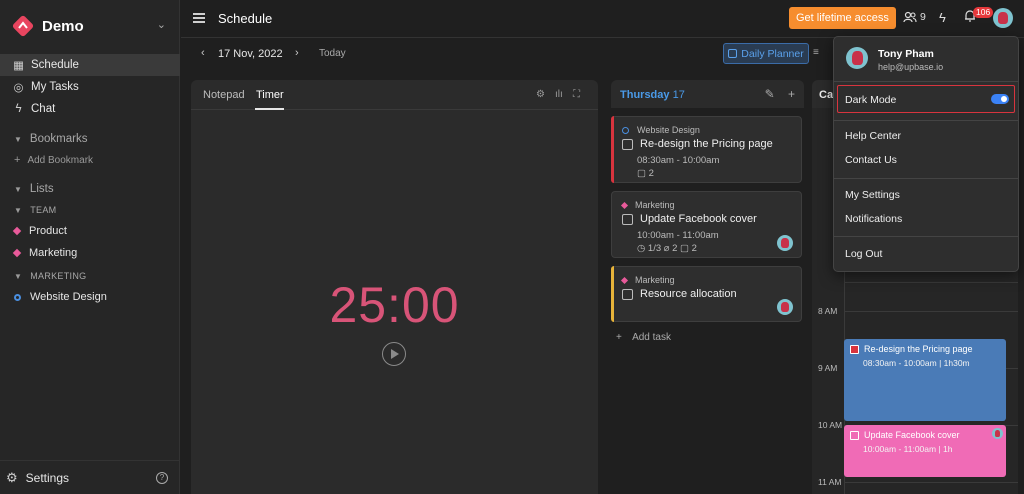 The image size is (1024, 494). Describe the element at coordinates (863, 254) in the screenshot. I see `menu-item-log-out: Log Out` at that location.